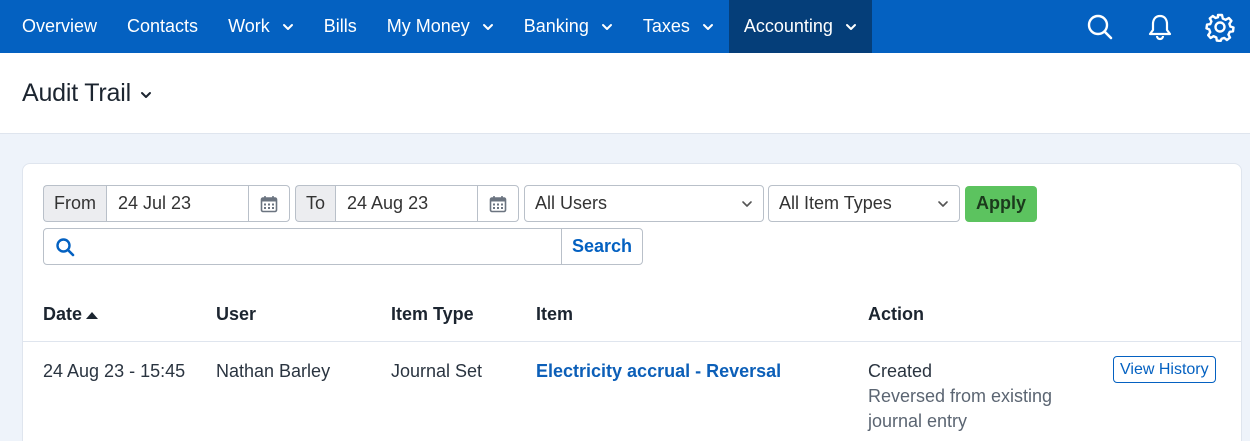 This screenshot has width=1250, height=441. What do you see at coordinates (1001, 203) in the screenshot?
I see `apply-button: Apply` at bounding box center [1001, 203].